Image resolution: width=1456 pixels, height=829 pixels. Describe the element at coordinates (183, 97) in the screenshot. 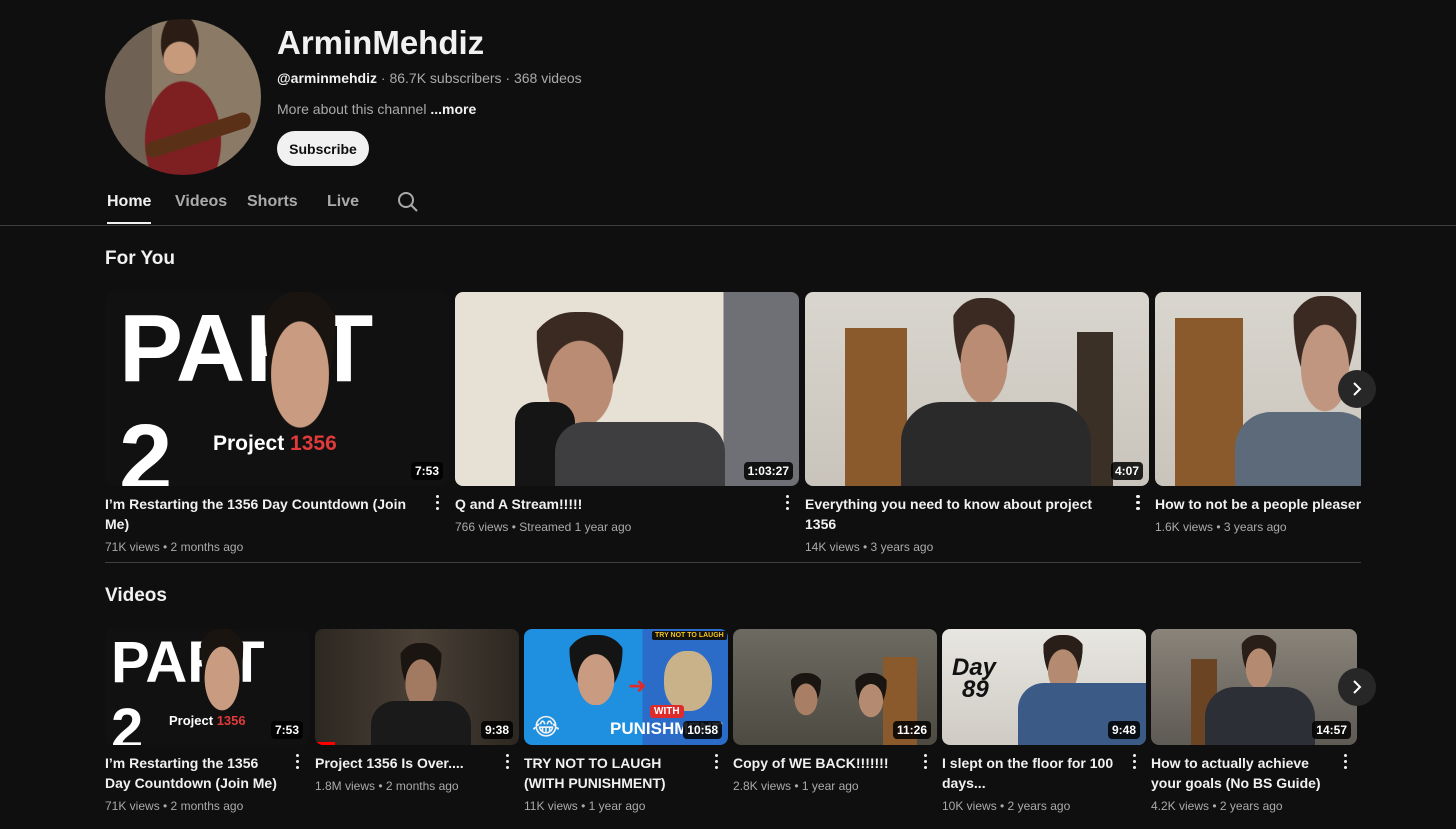

I see `channel-avatar` at that location.